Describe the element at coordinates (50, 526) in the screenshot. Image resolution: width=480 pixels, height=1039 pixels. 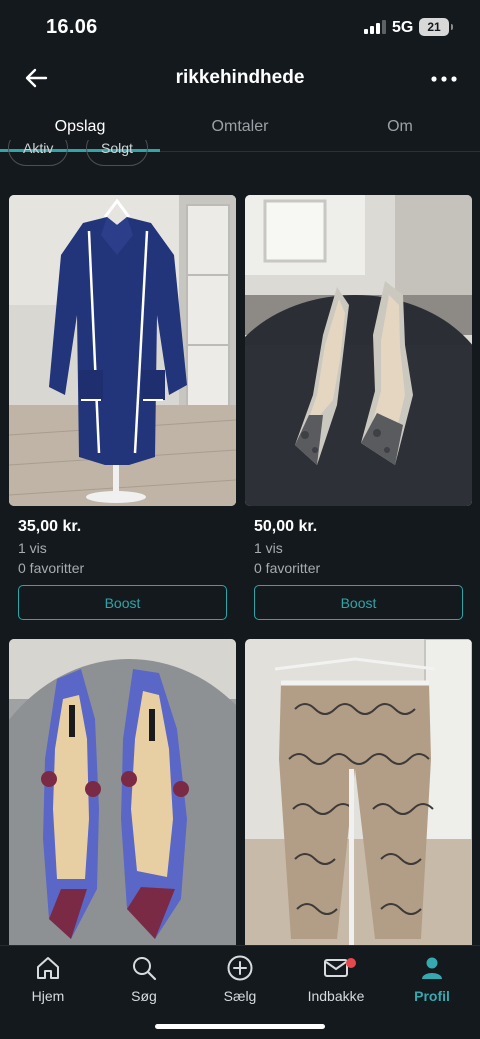
I see `item-price: 35,00 kr.` at that location.